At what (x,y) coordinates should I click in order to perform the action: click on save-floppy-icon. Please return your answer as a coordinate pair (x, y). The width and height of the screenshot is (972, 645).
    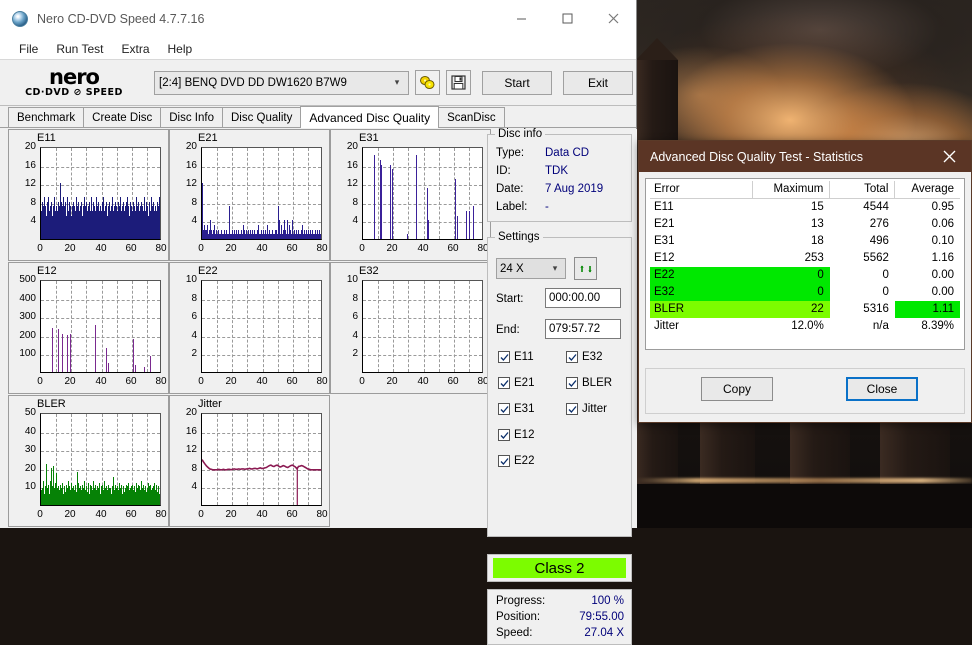
    Looking at the image, I should click on (458, 82).